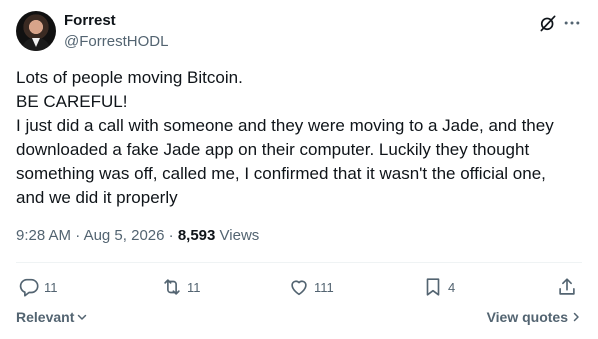 The width and height of the screenshot is (598, 339). Describe the element at coordinates (124, 235) in the screenshot. I see `tweet-date: Aug 5, 2026` at that location.